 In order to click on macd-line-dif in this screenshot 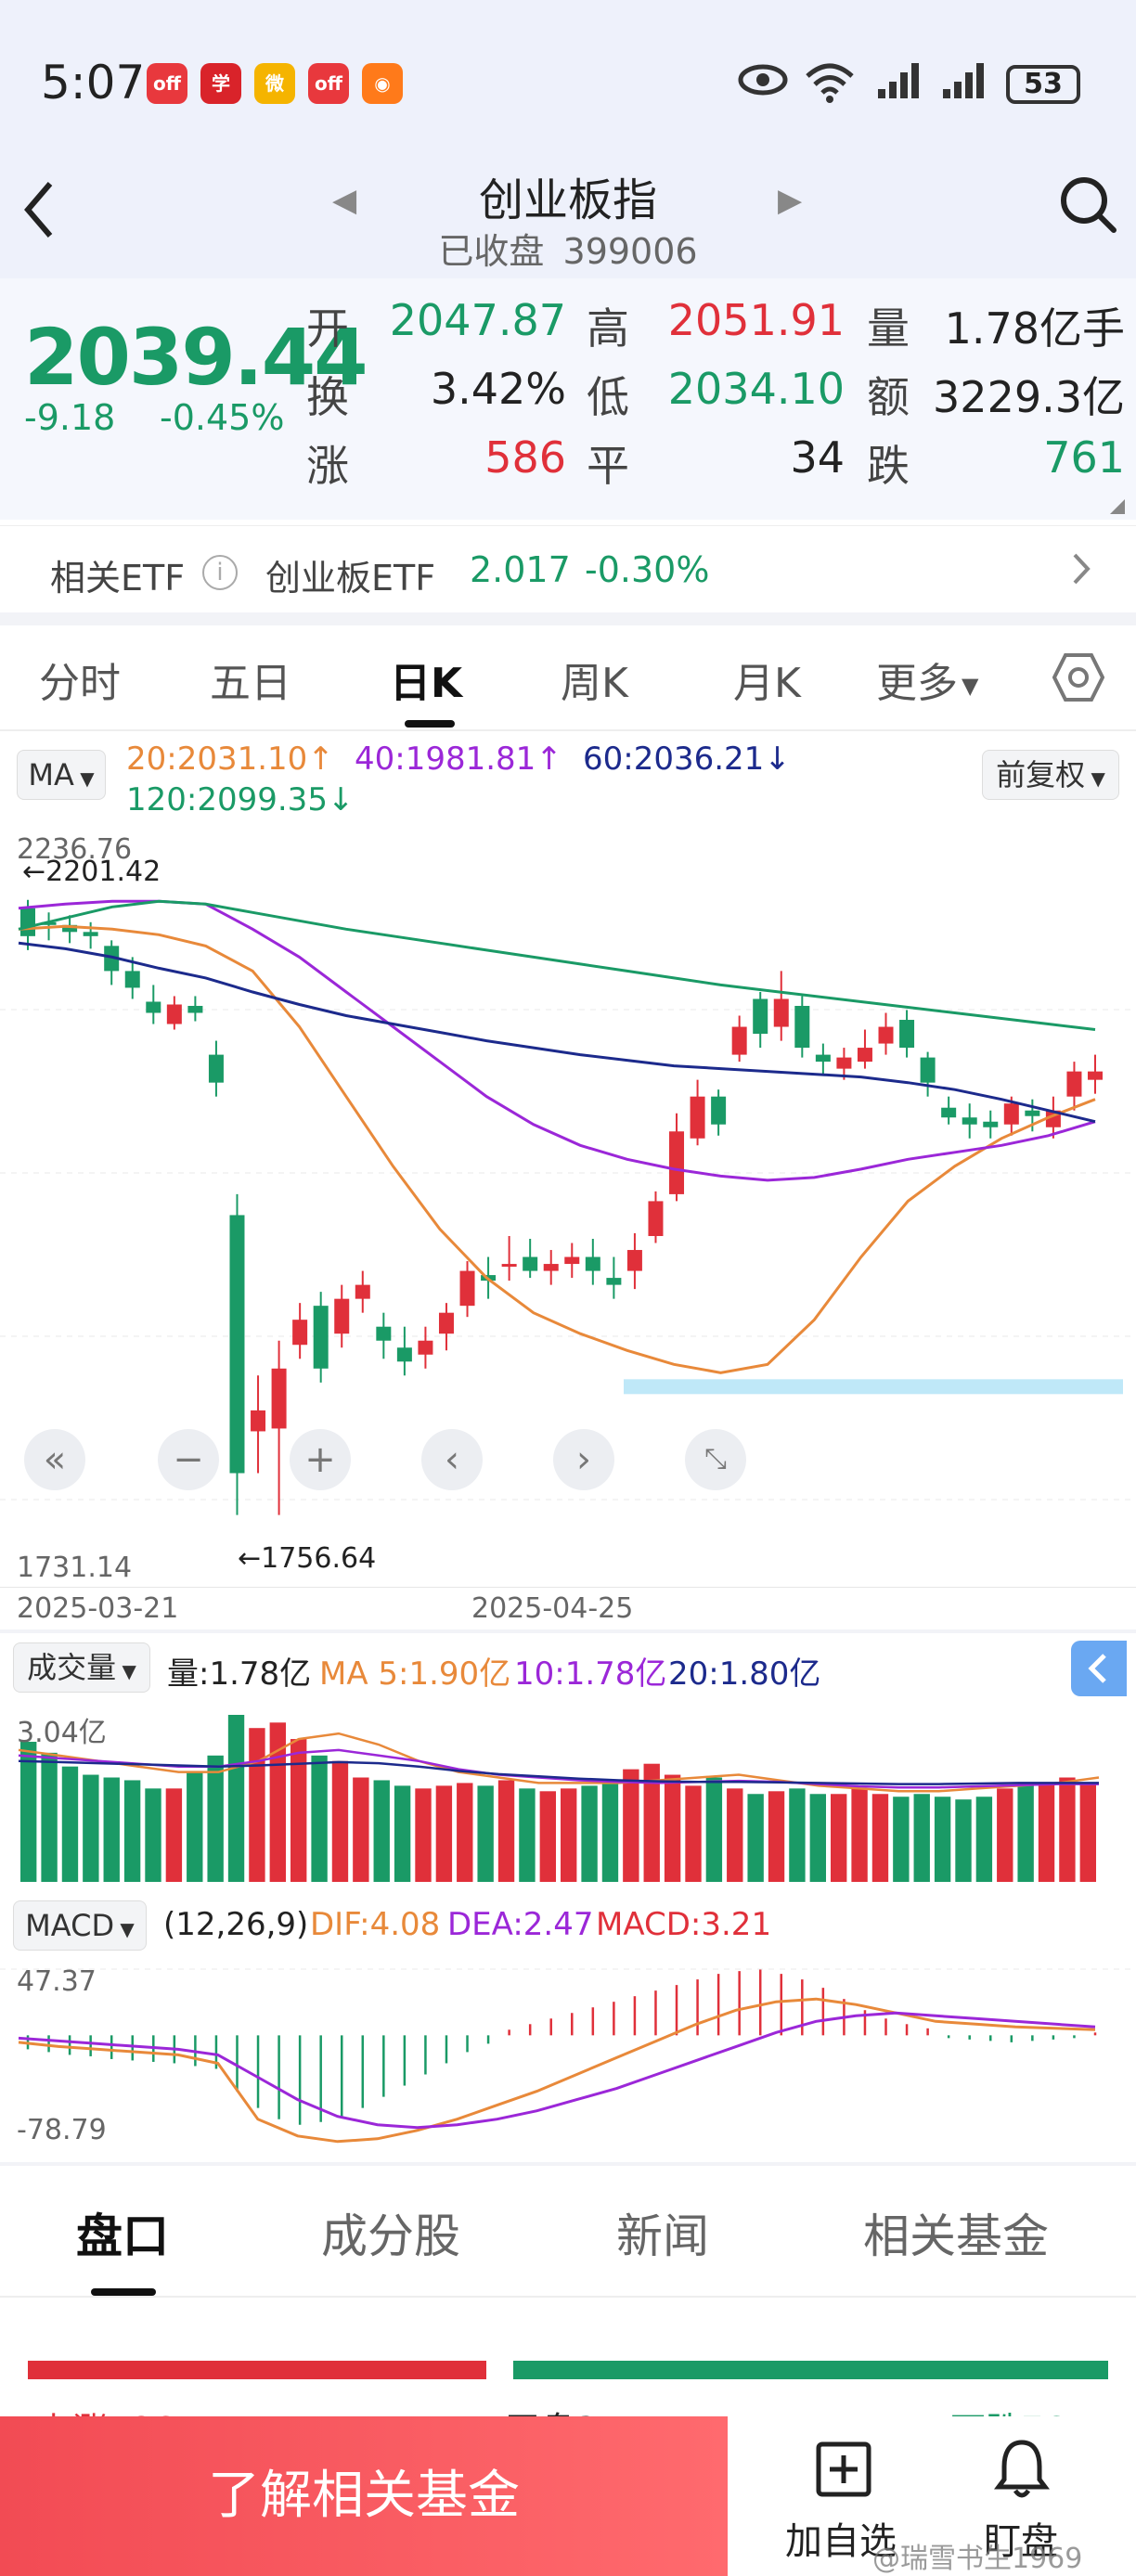, I will do `click(557, 2070)`.